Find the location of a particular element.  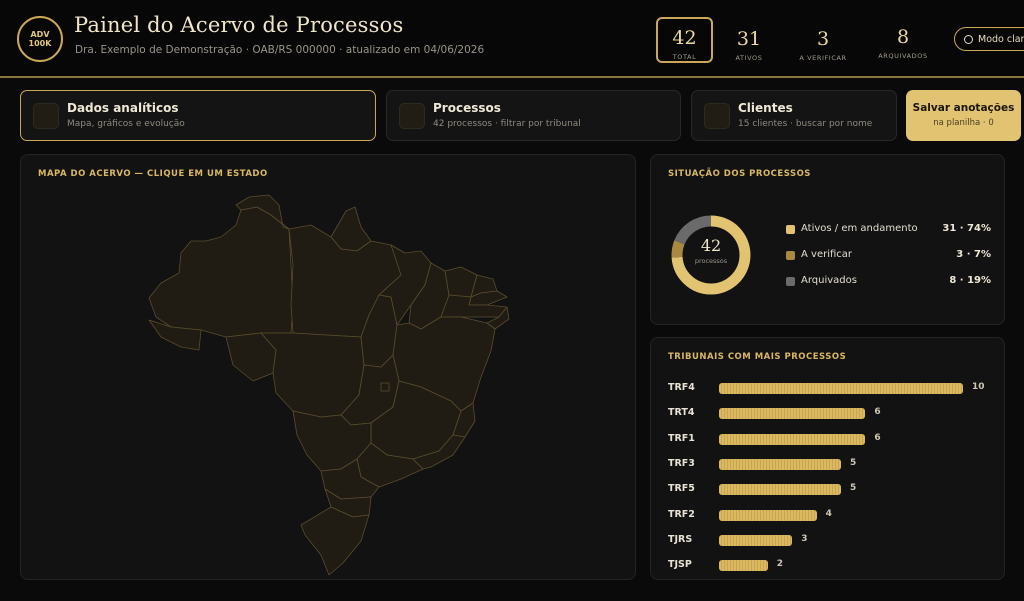

tribunal-value: 10 is located at coordinates (978, 387).